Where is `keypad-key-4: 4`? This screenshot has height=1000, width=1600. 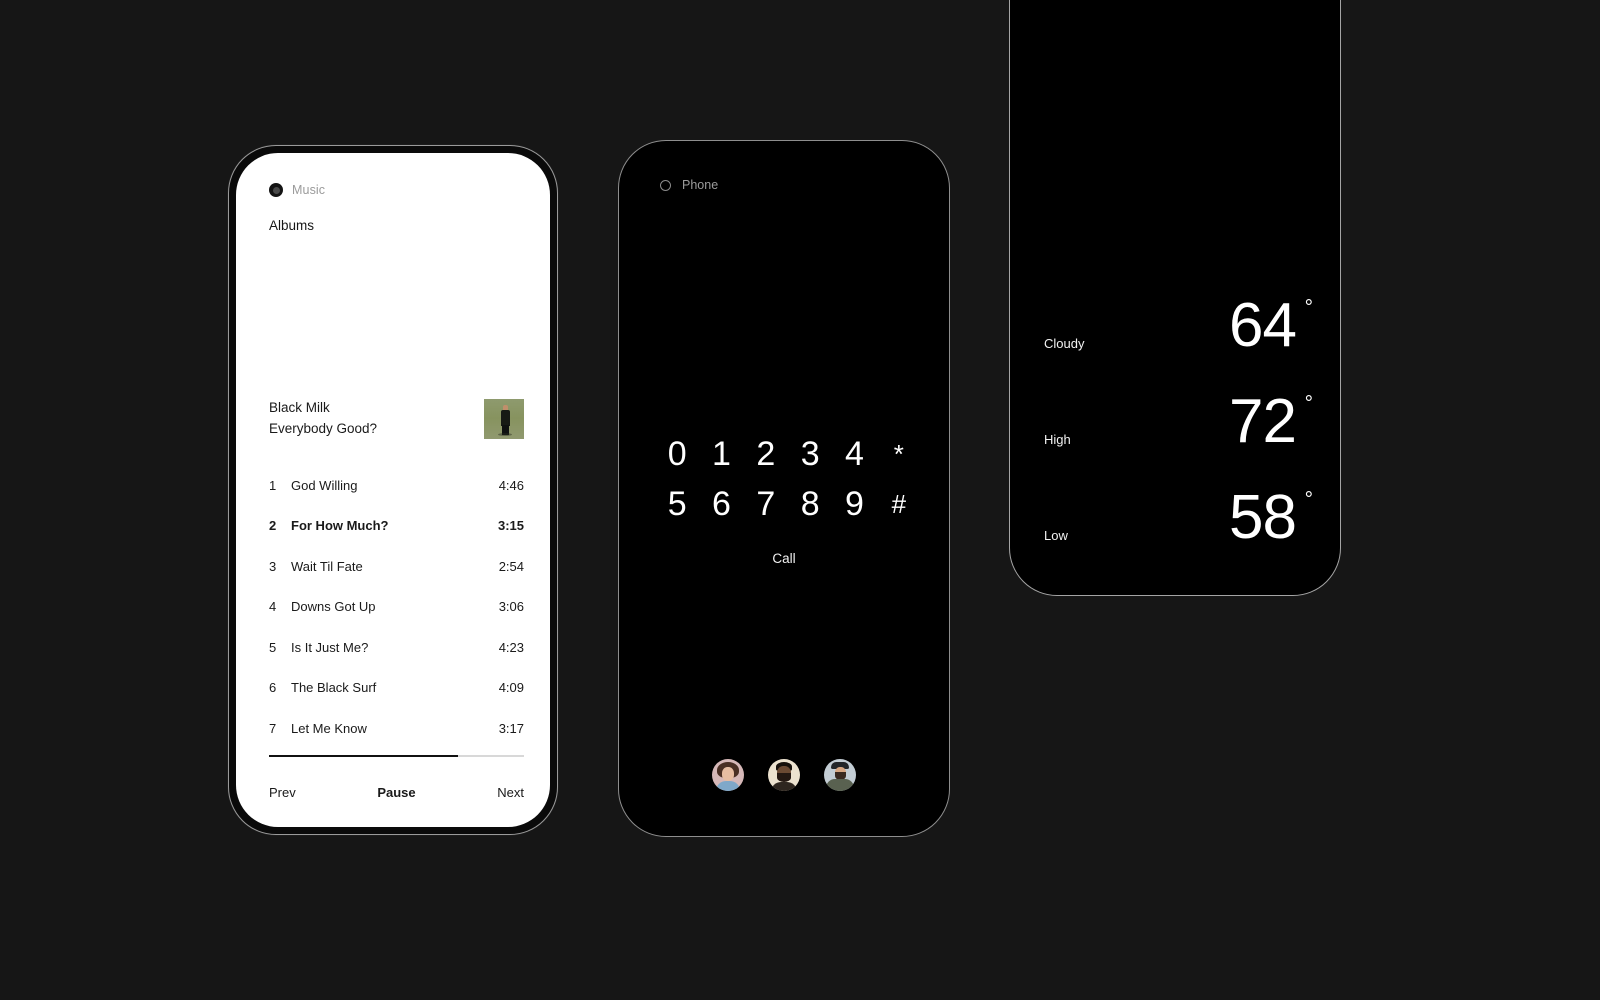
keypad-key-4: 4 is located at coordinates (854, 454).